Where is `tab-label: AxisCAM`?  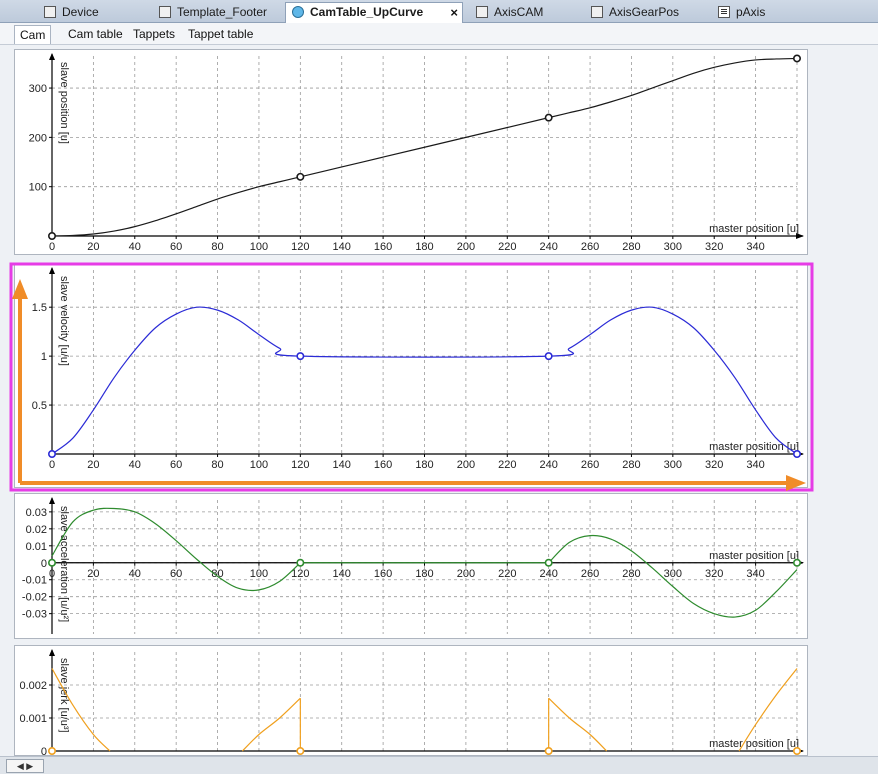 tab-label: AxisCAM is located at coordinates (519, 12).